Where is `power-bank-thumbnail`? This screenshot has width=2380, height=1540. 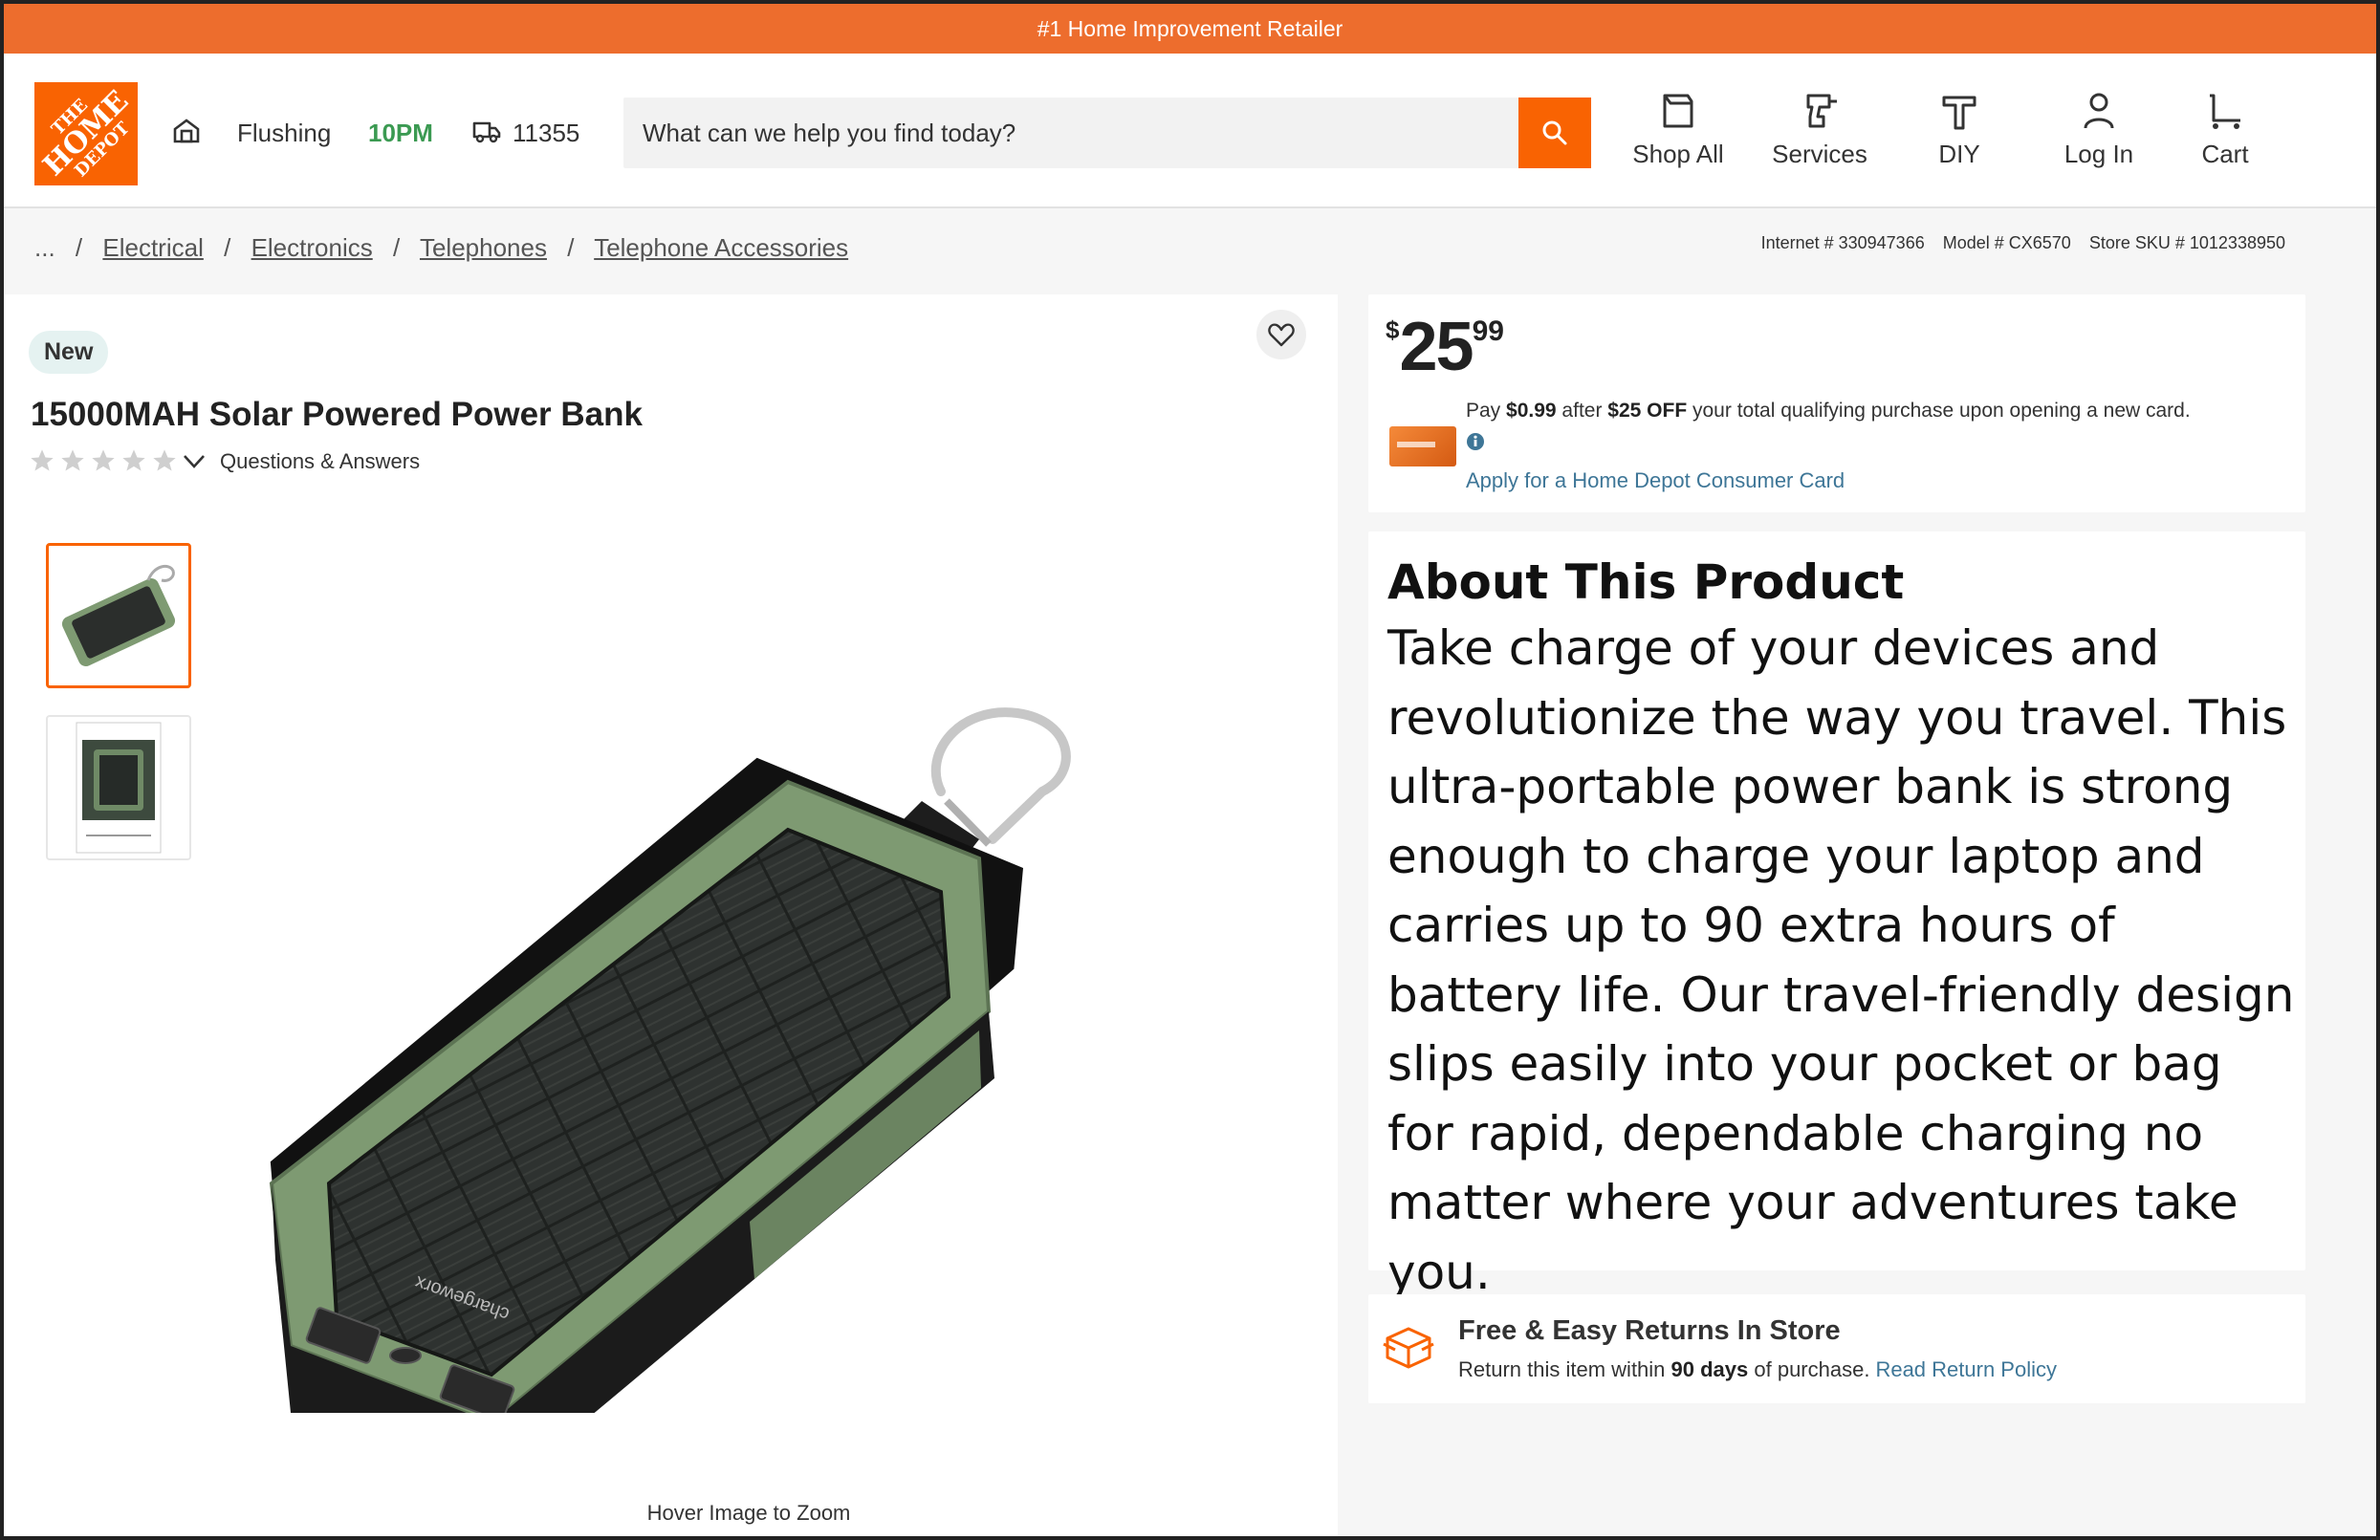 power-bank-thumbnail is located at coordinates (118, 615).